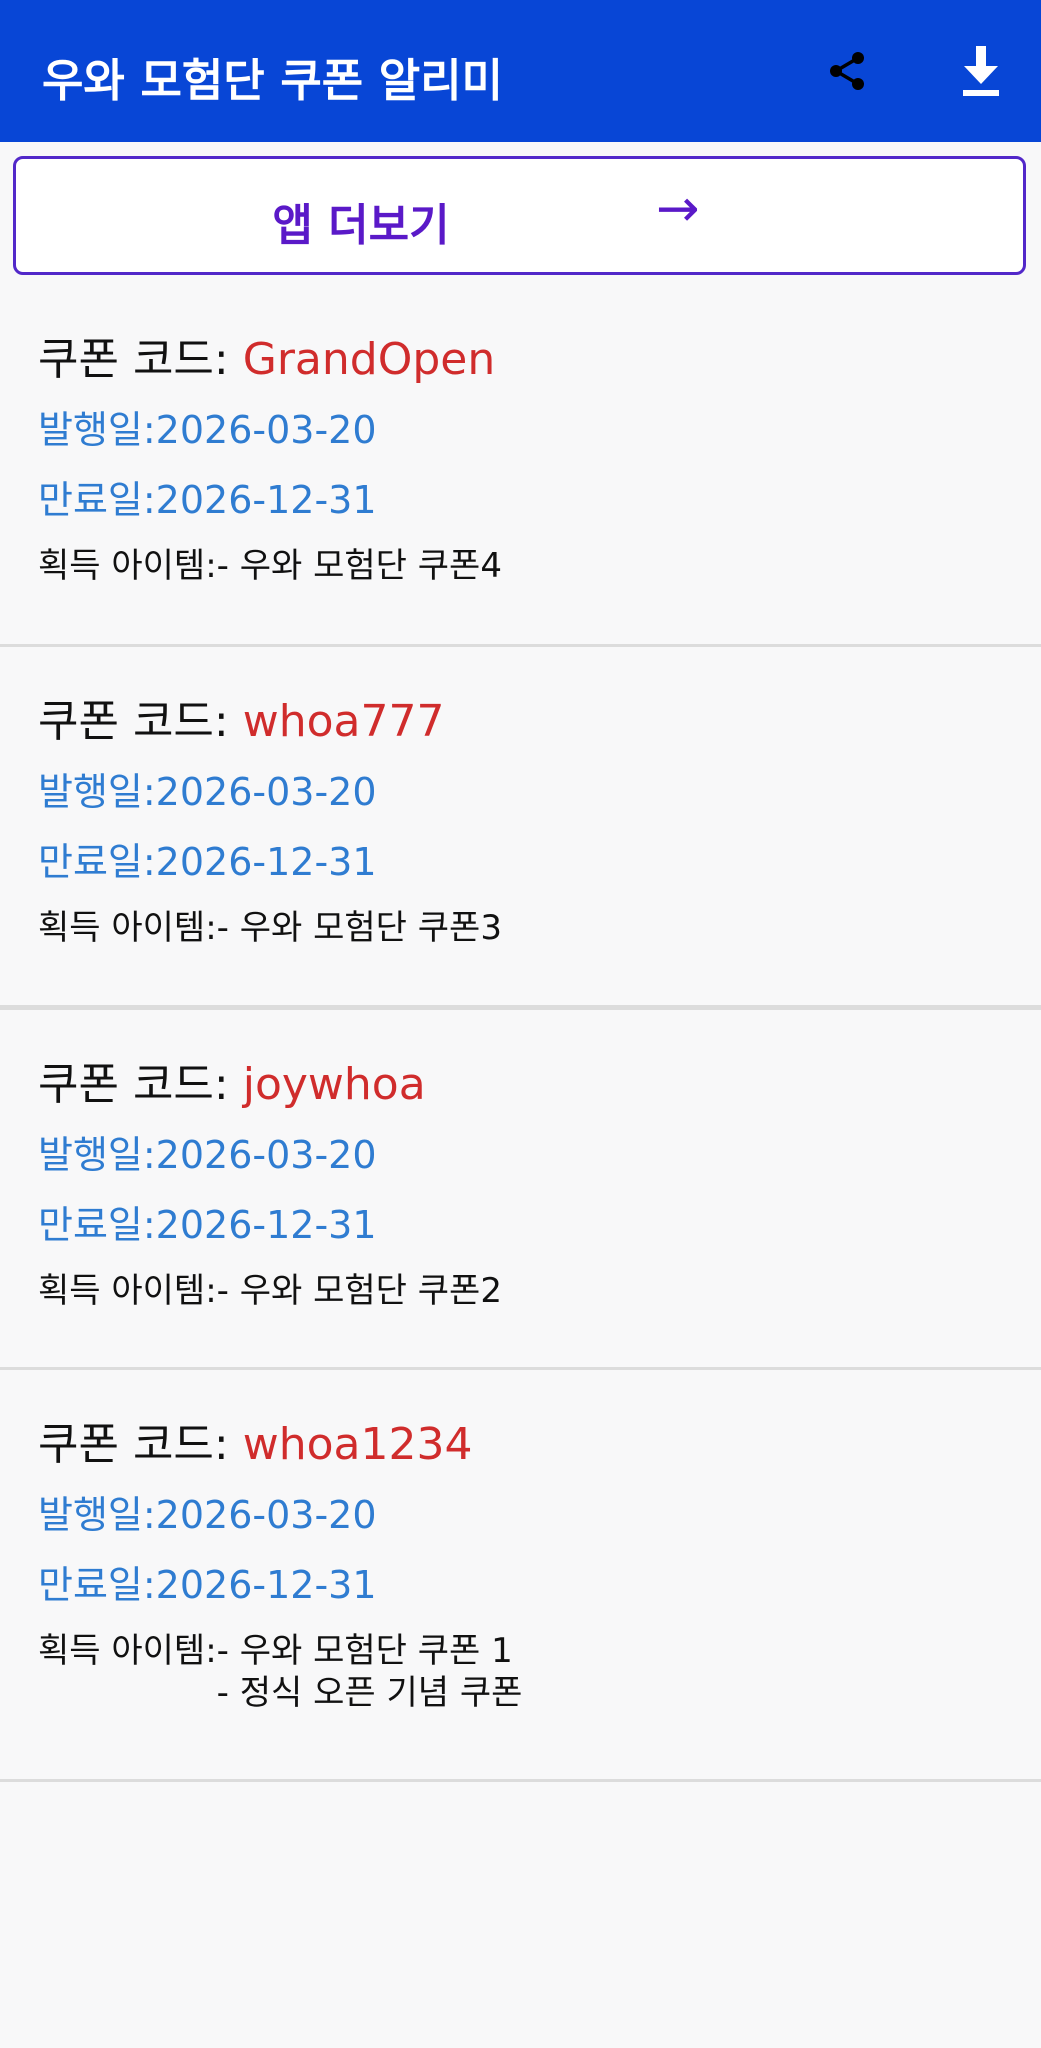  What do you see at coordinates (359, 1291) in the screenshot?
I see `reward-item: - 우와 모험단 쿠폰2` at bounding box center [359, 1291].